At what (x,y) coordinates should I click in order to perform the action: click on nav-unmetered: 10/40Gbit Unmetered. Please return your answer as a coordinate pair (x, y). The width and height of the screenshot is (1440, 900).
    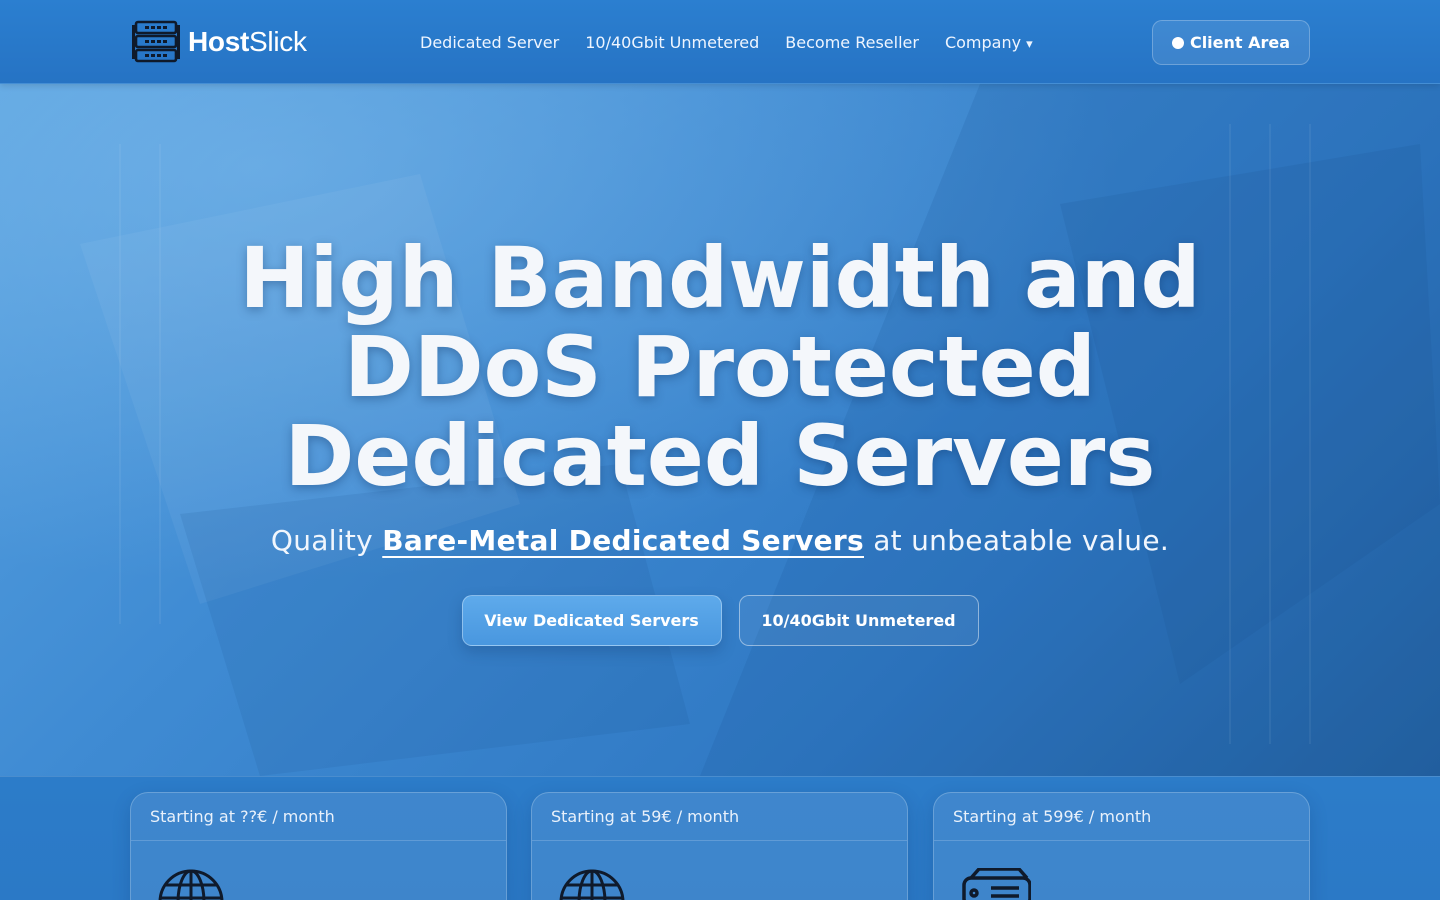
    Looking at the image, I should click on (672, 42).